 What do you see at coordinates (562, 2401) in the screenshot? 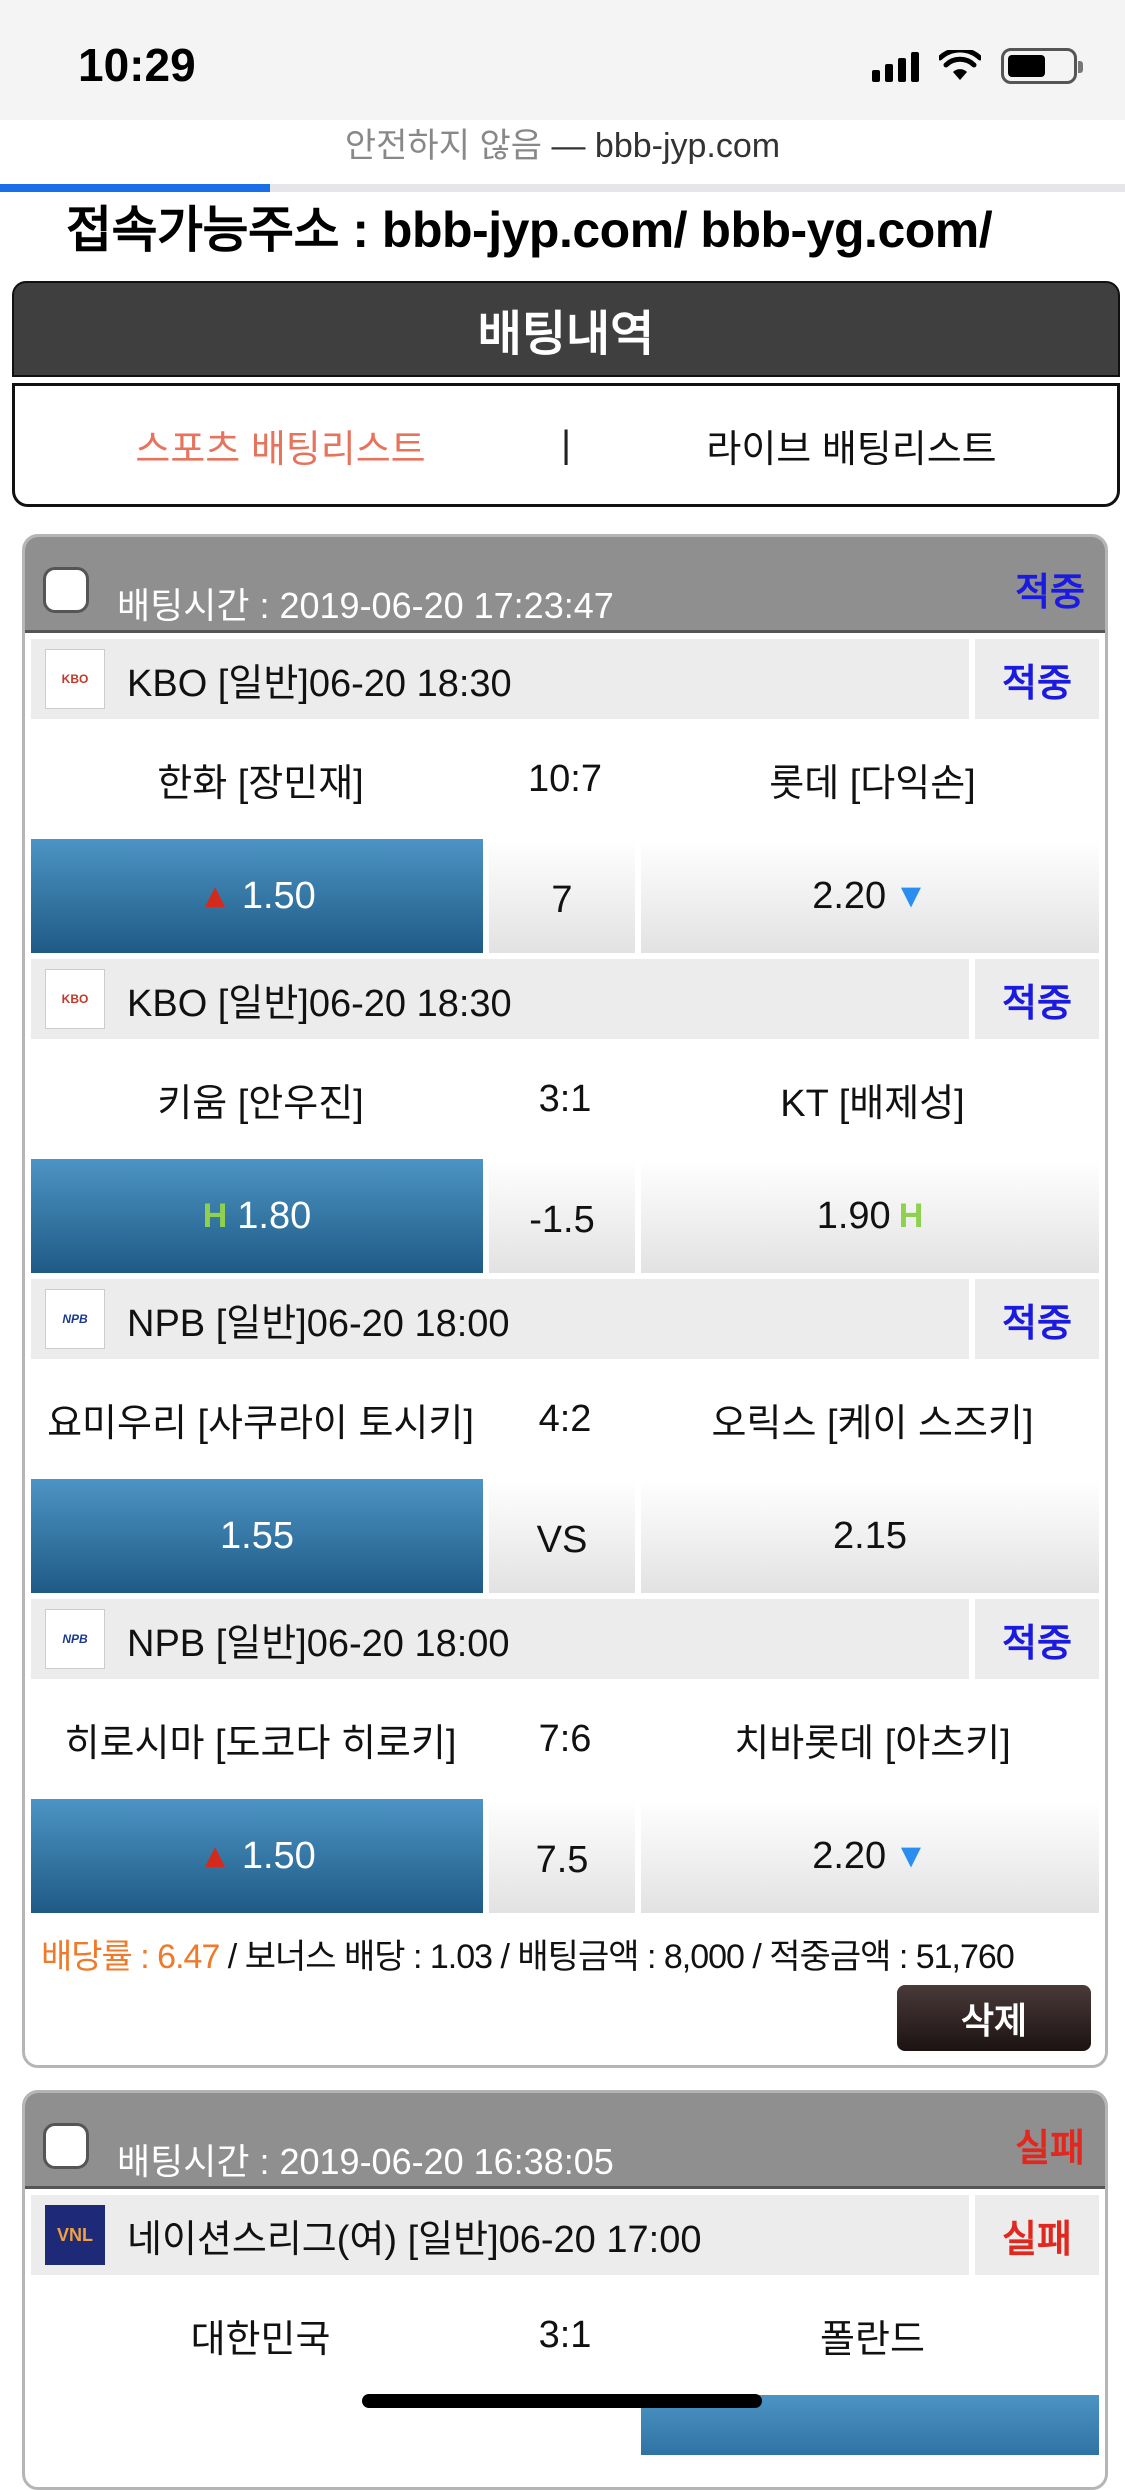
I see `home-indicator` at bounding box center [562, 2401].